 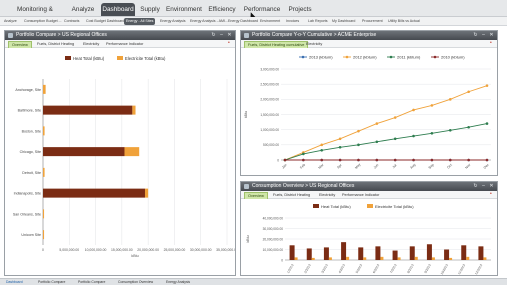 I want to click on tab-projects: Projects, so click(x=300, y=9).